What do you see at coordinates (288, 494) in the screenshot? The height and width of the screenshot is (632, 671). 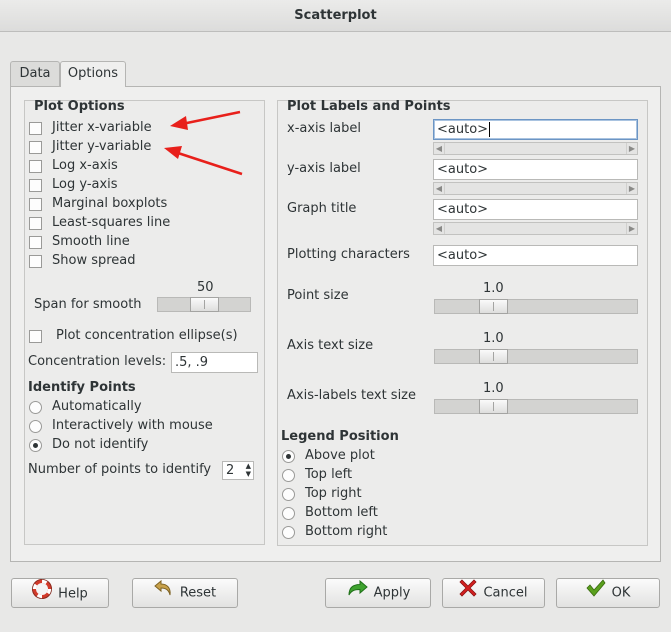 I see `legend-top-right-radio` at bounding box center [288, 494].